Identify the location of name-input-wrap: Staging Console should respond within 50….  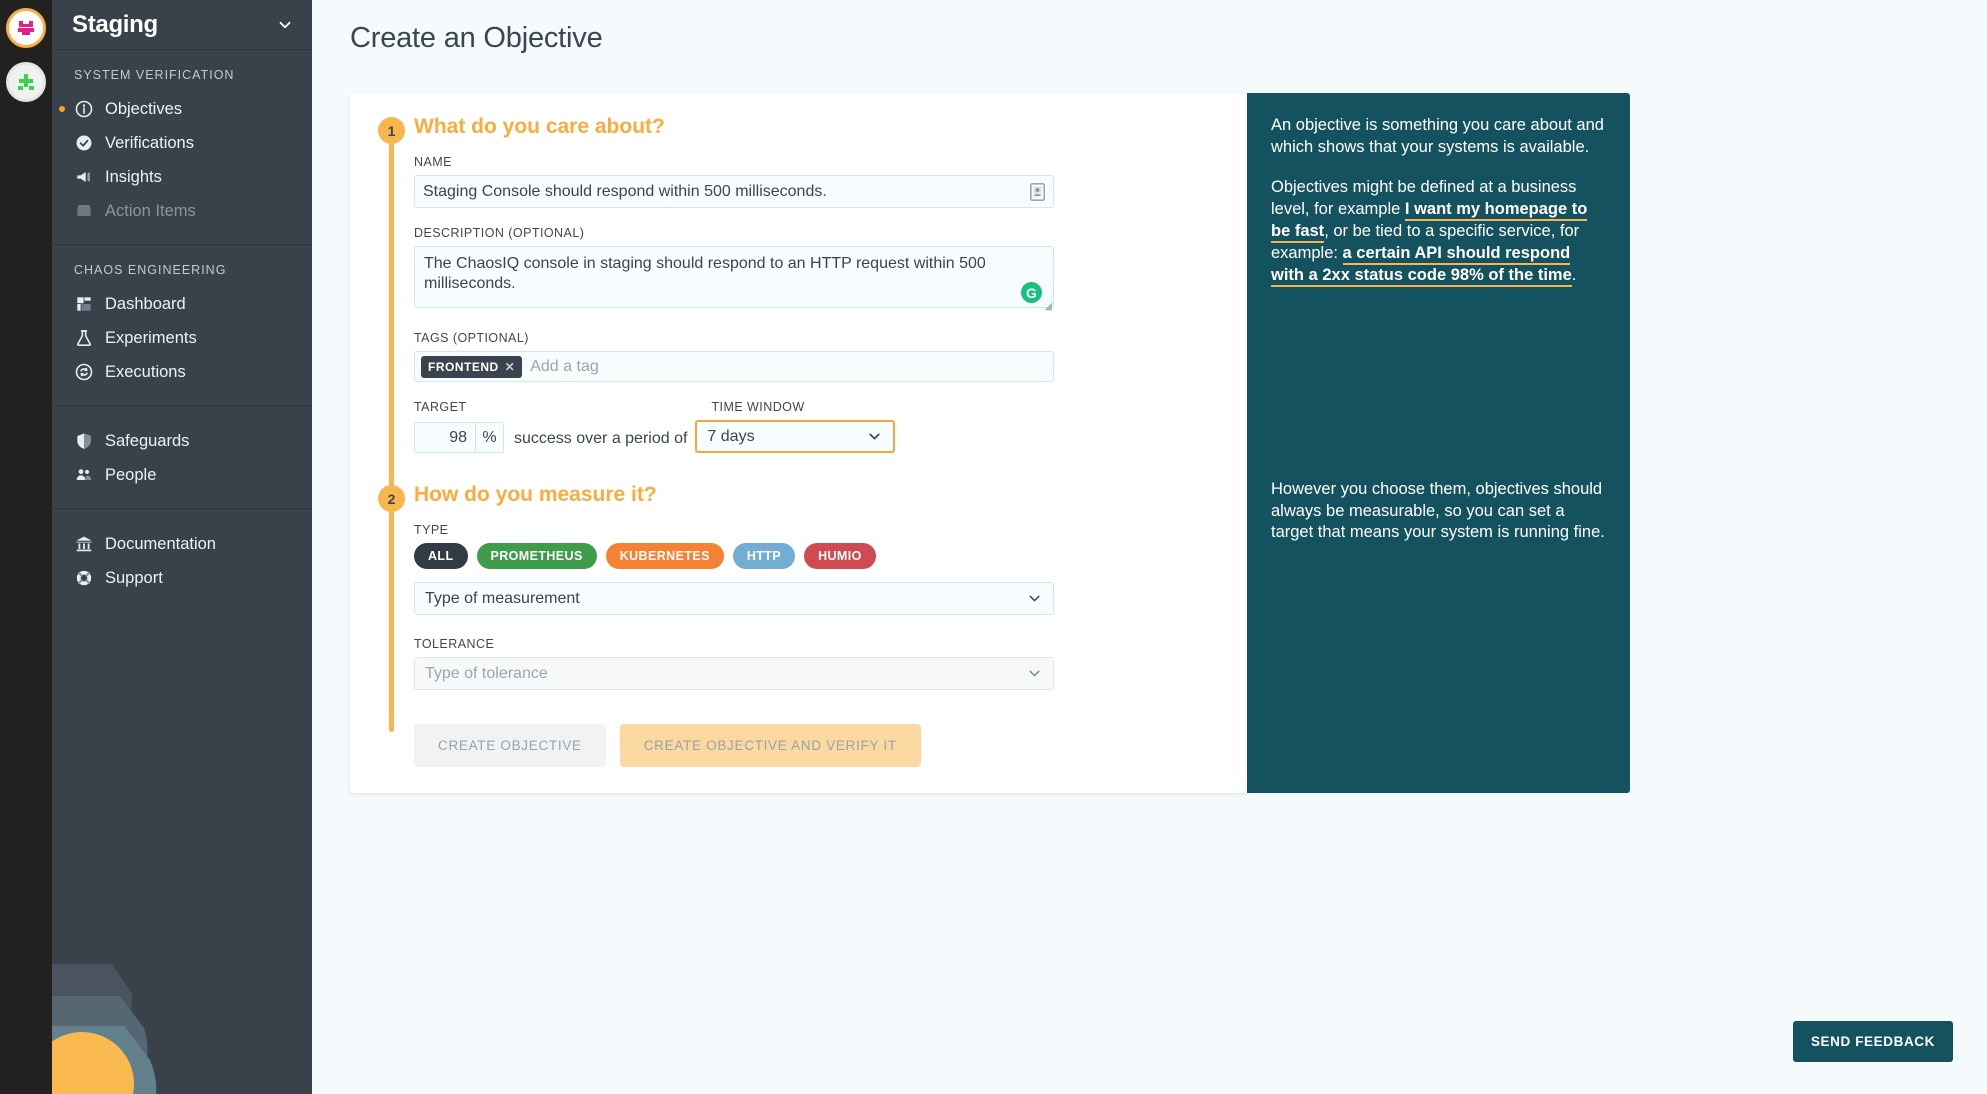
(734, 191).